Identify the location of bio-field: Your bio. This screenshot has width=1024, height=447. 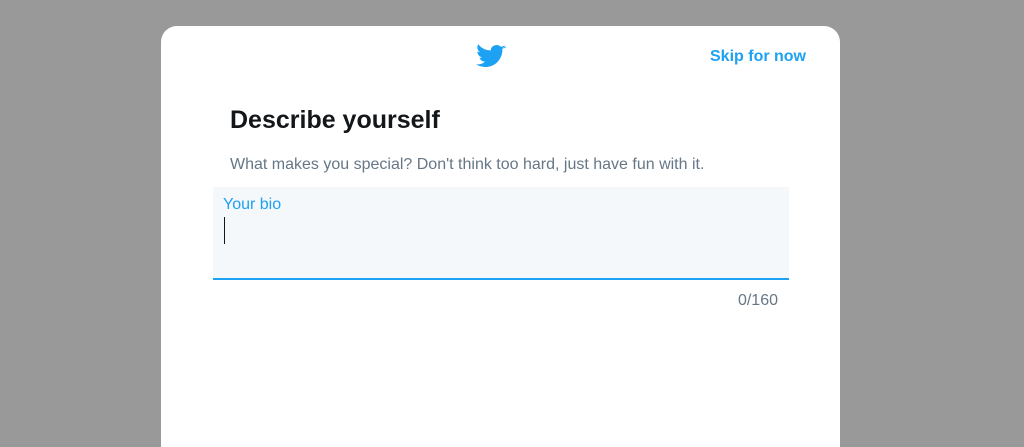
(501, 233).